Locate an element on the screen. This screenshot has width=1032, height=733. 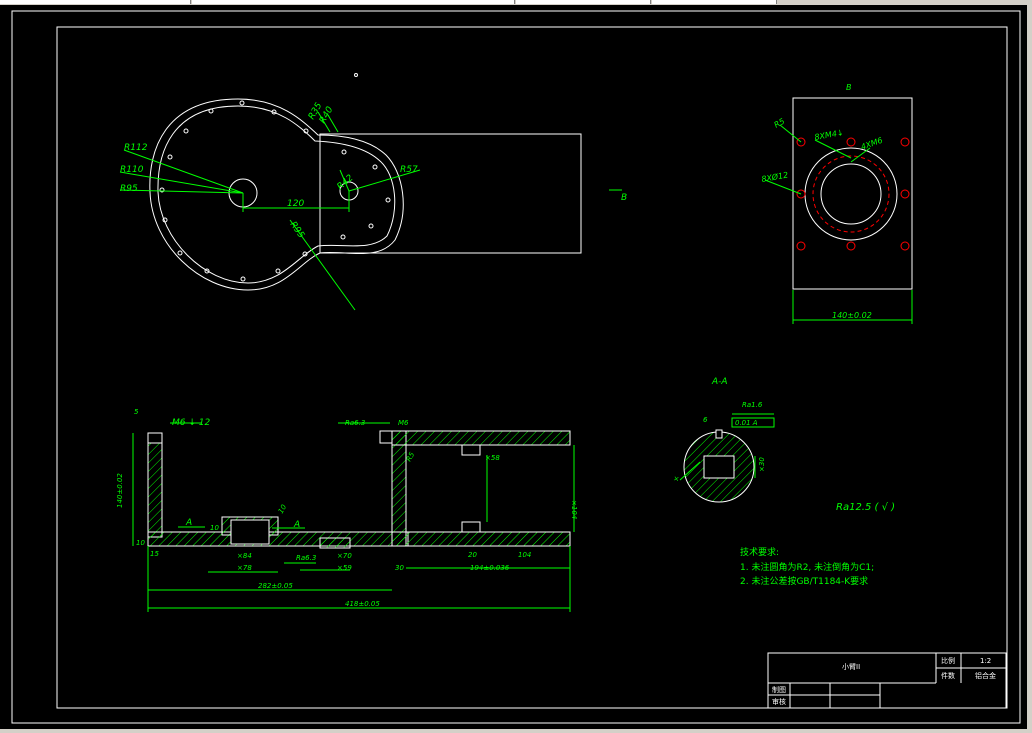
dim-120: 120 is located at coordinates (295, 204).